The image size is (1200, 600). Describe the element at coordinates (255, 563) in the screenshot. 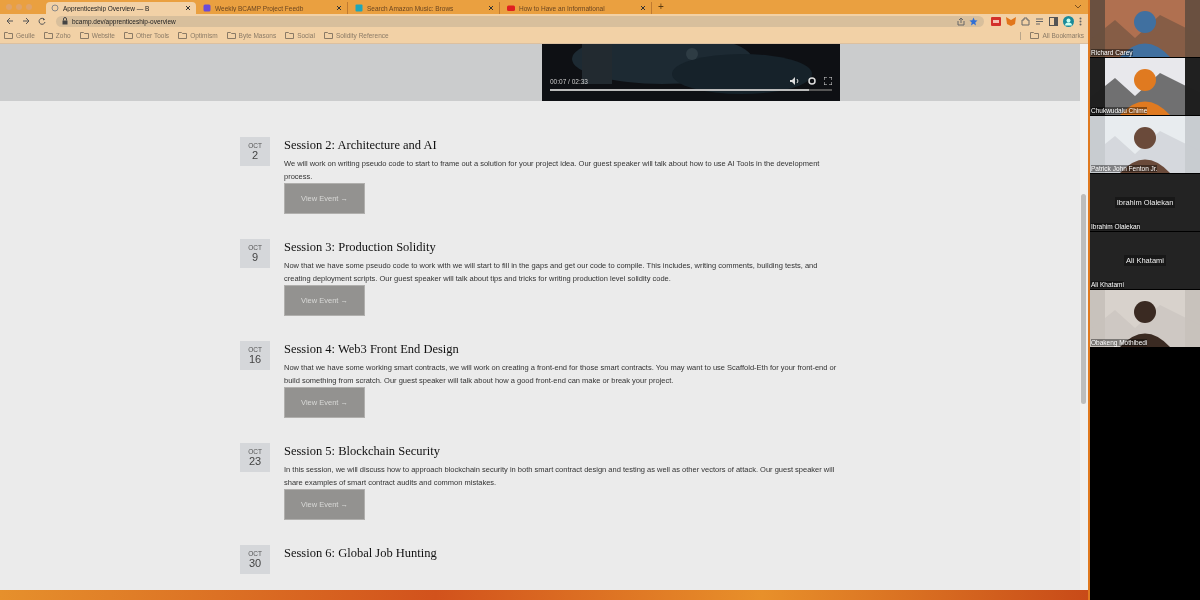

I see `date-day: 30` at that location.